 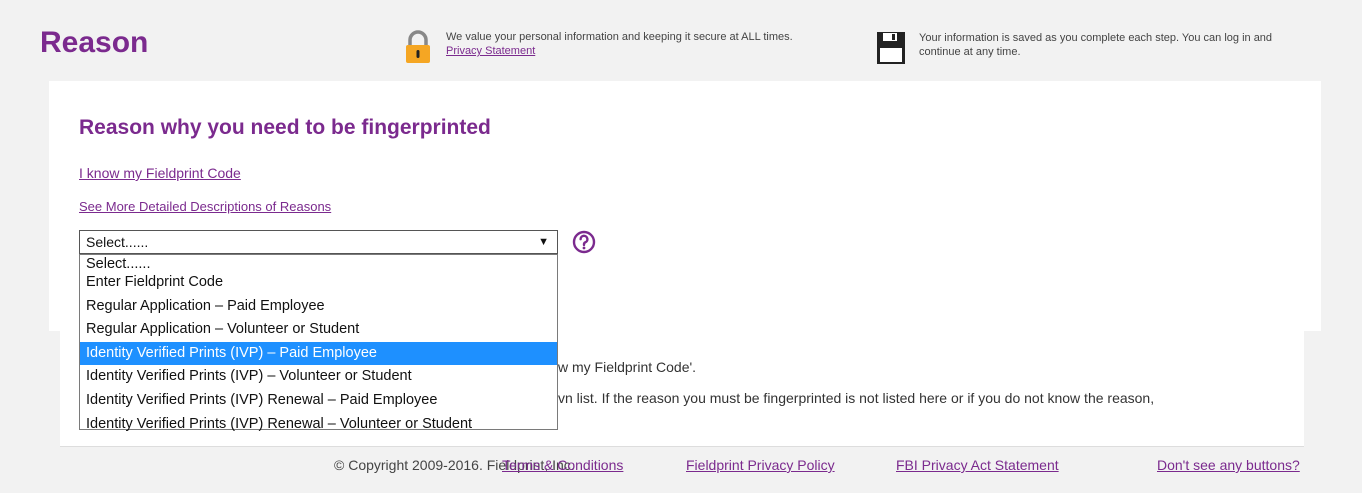 I want to click on privacy-policy-link: Fieldprint Privacy Policy, so click(x=760, y=465).